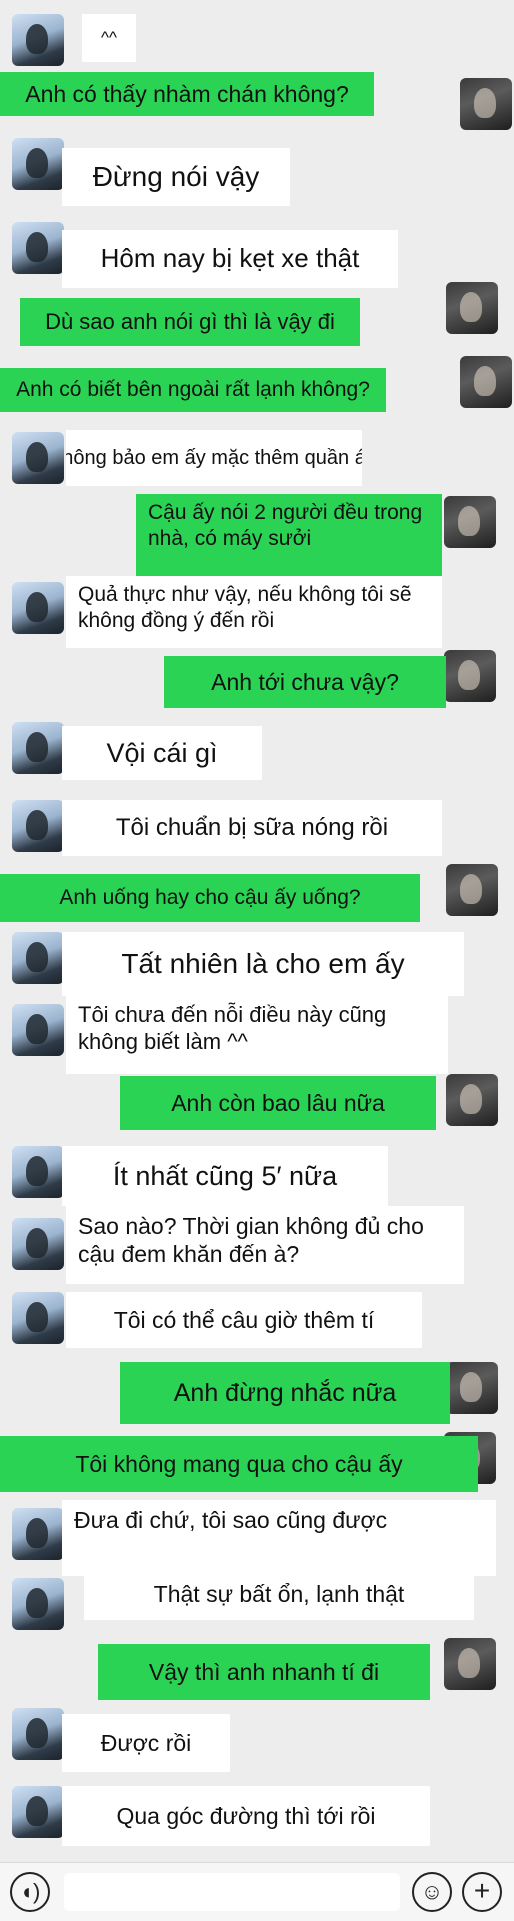 The image size is (514, 1921). I want to click on message-text: Anh uống hay cho cậu ấy uống?, so click(210, 898).